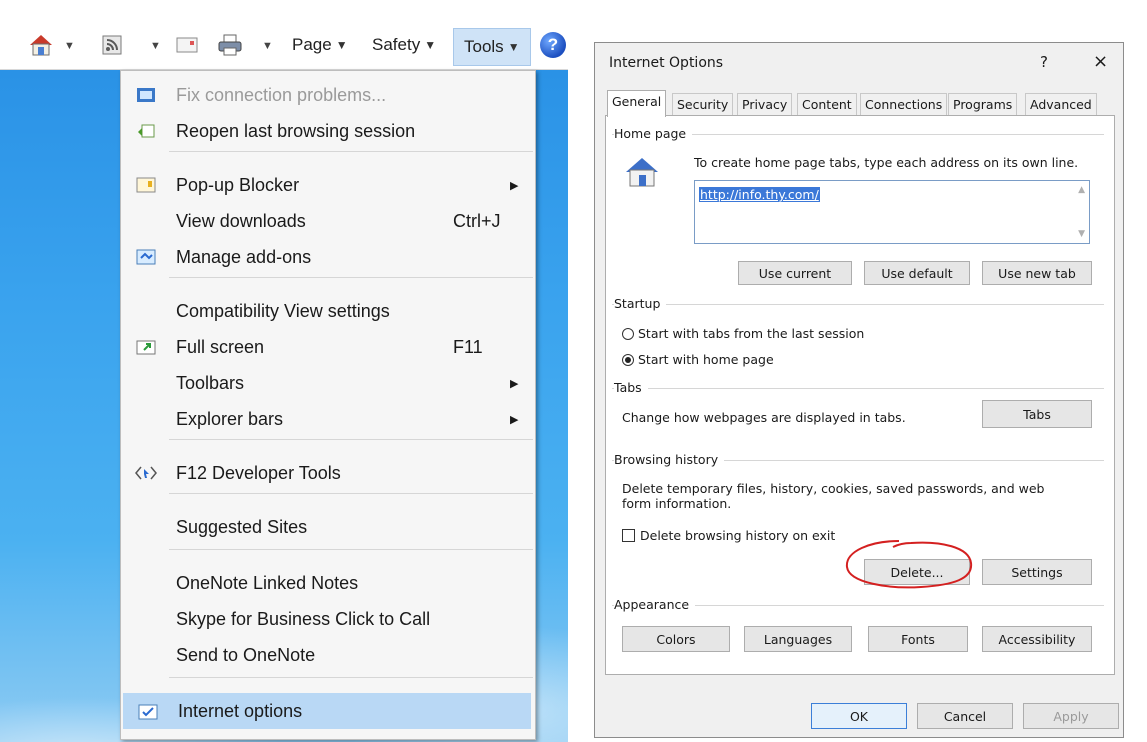  I want to click on mail-icon, so click(189, 45).